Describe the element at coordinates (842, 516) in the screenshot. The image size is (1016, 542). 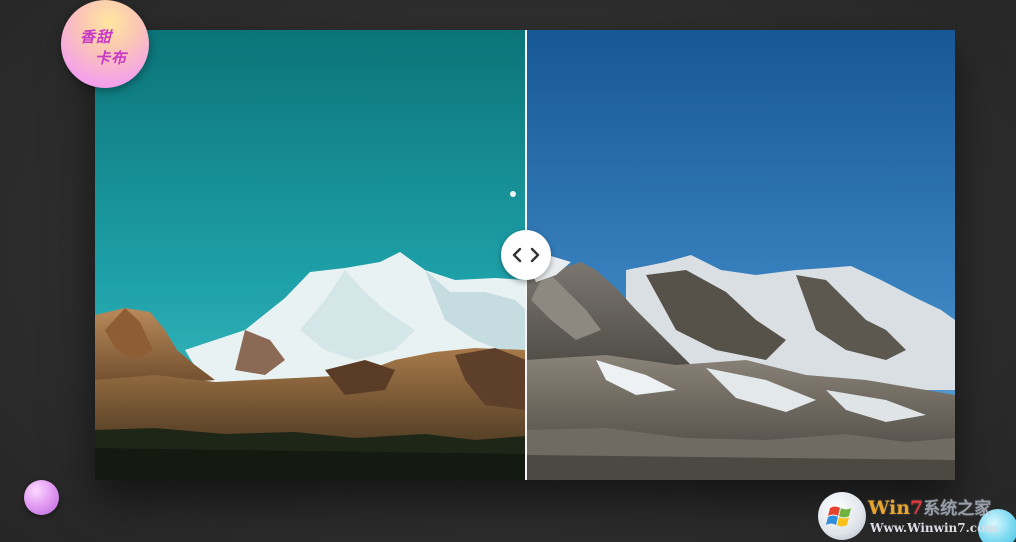
I see `windows-logo-icon` at that location.